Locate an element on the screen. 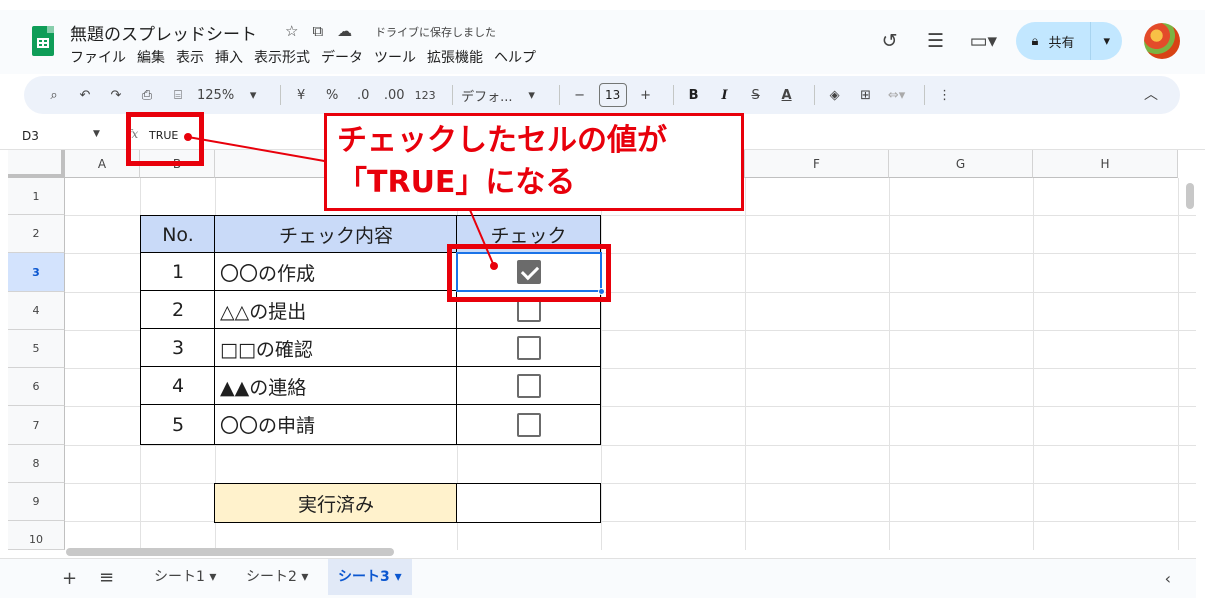 The height and width of the screenshot is (602, 1205). callout-line-1: チェックしたセルの値が is located at coordinates (502, 140).